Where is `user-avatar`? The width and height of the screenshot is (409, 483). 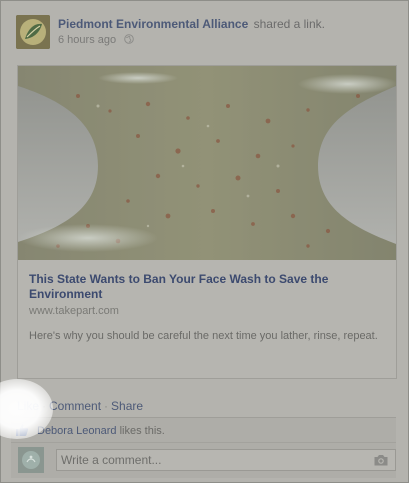 user-avatar is located at coordinates (31, 460).